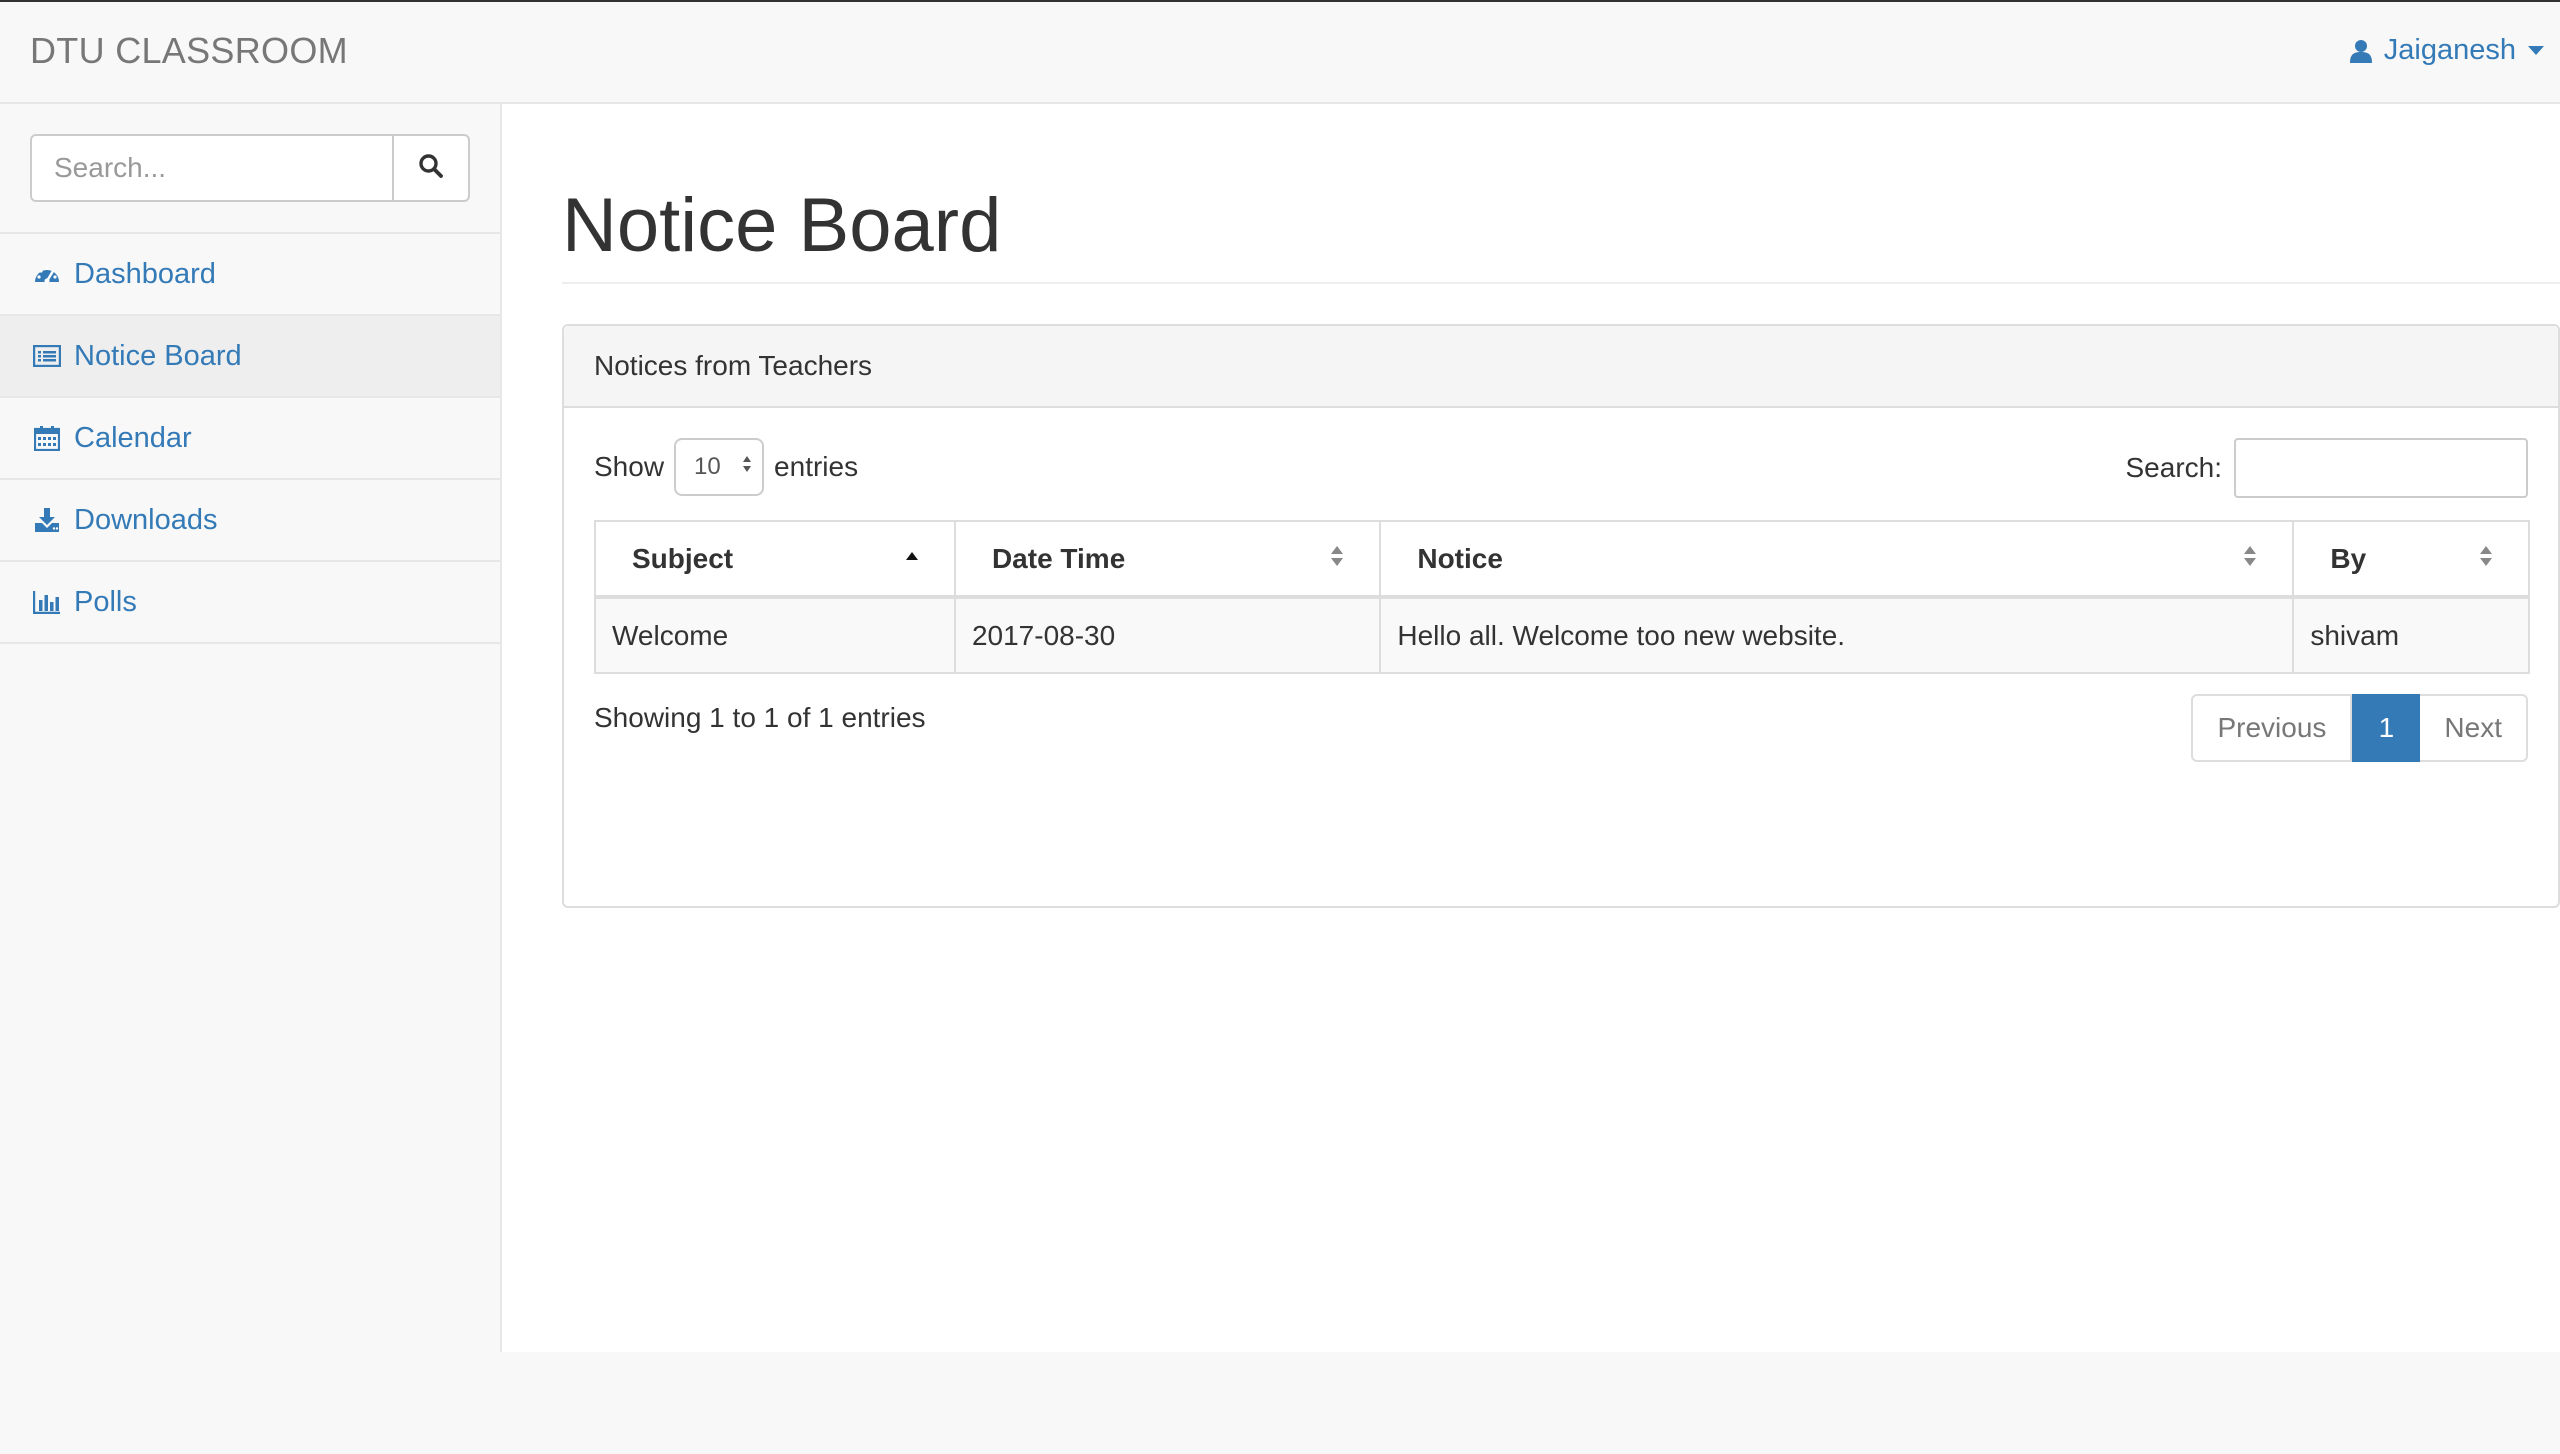  Describe the element at coordinates (2411, 635) in the screenshot. I see `cell-by: shivam` at that location.